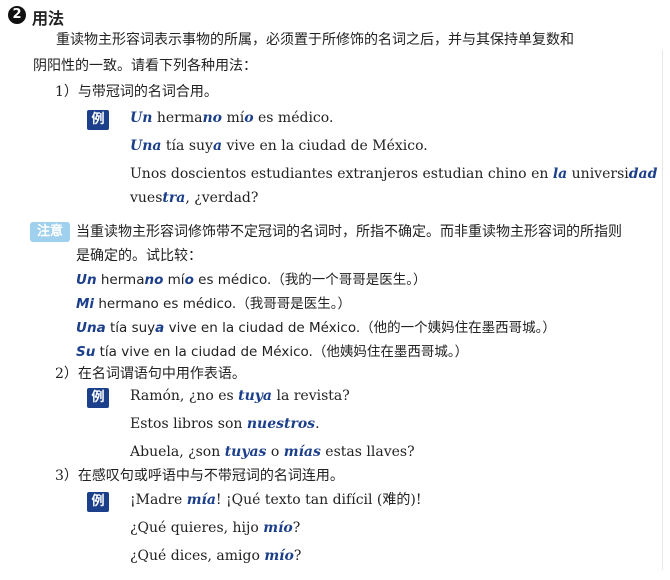  What do you see at coordinates (188, 424) in the screenshot?
I see `sentence-text: Estos libros son` at bounding box center [188, 424].